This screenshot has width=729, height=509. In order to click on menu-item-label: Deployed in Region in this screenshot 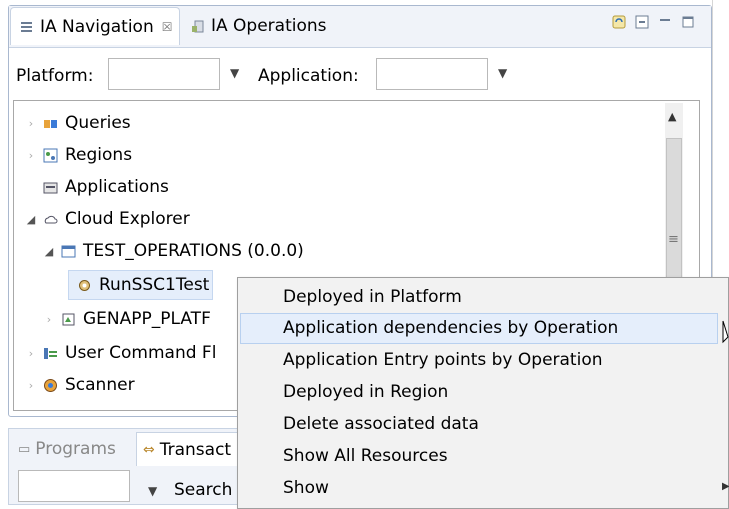, I will do `click(366, 392)`.